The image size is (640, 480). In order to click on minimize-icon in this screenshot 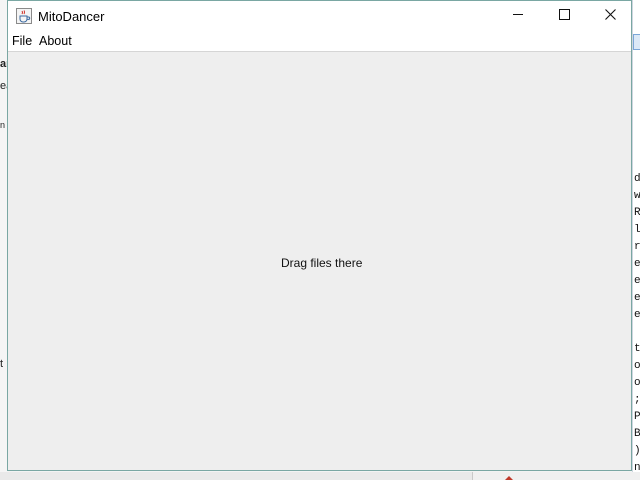, I will do `click(518, 16)`.